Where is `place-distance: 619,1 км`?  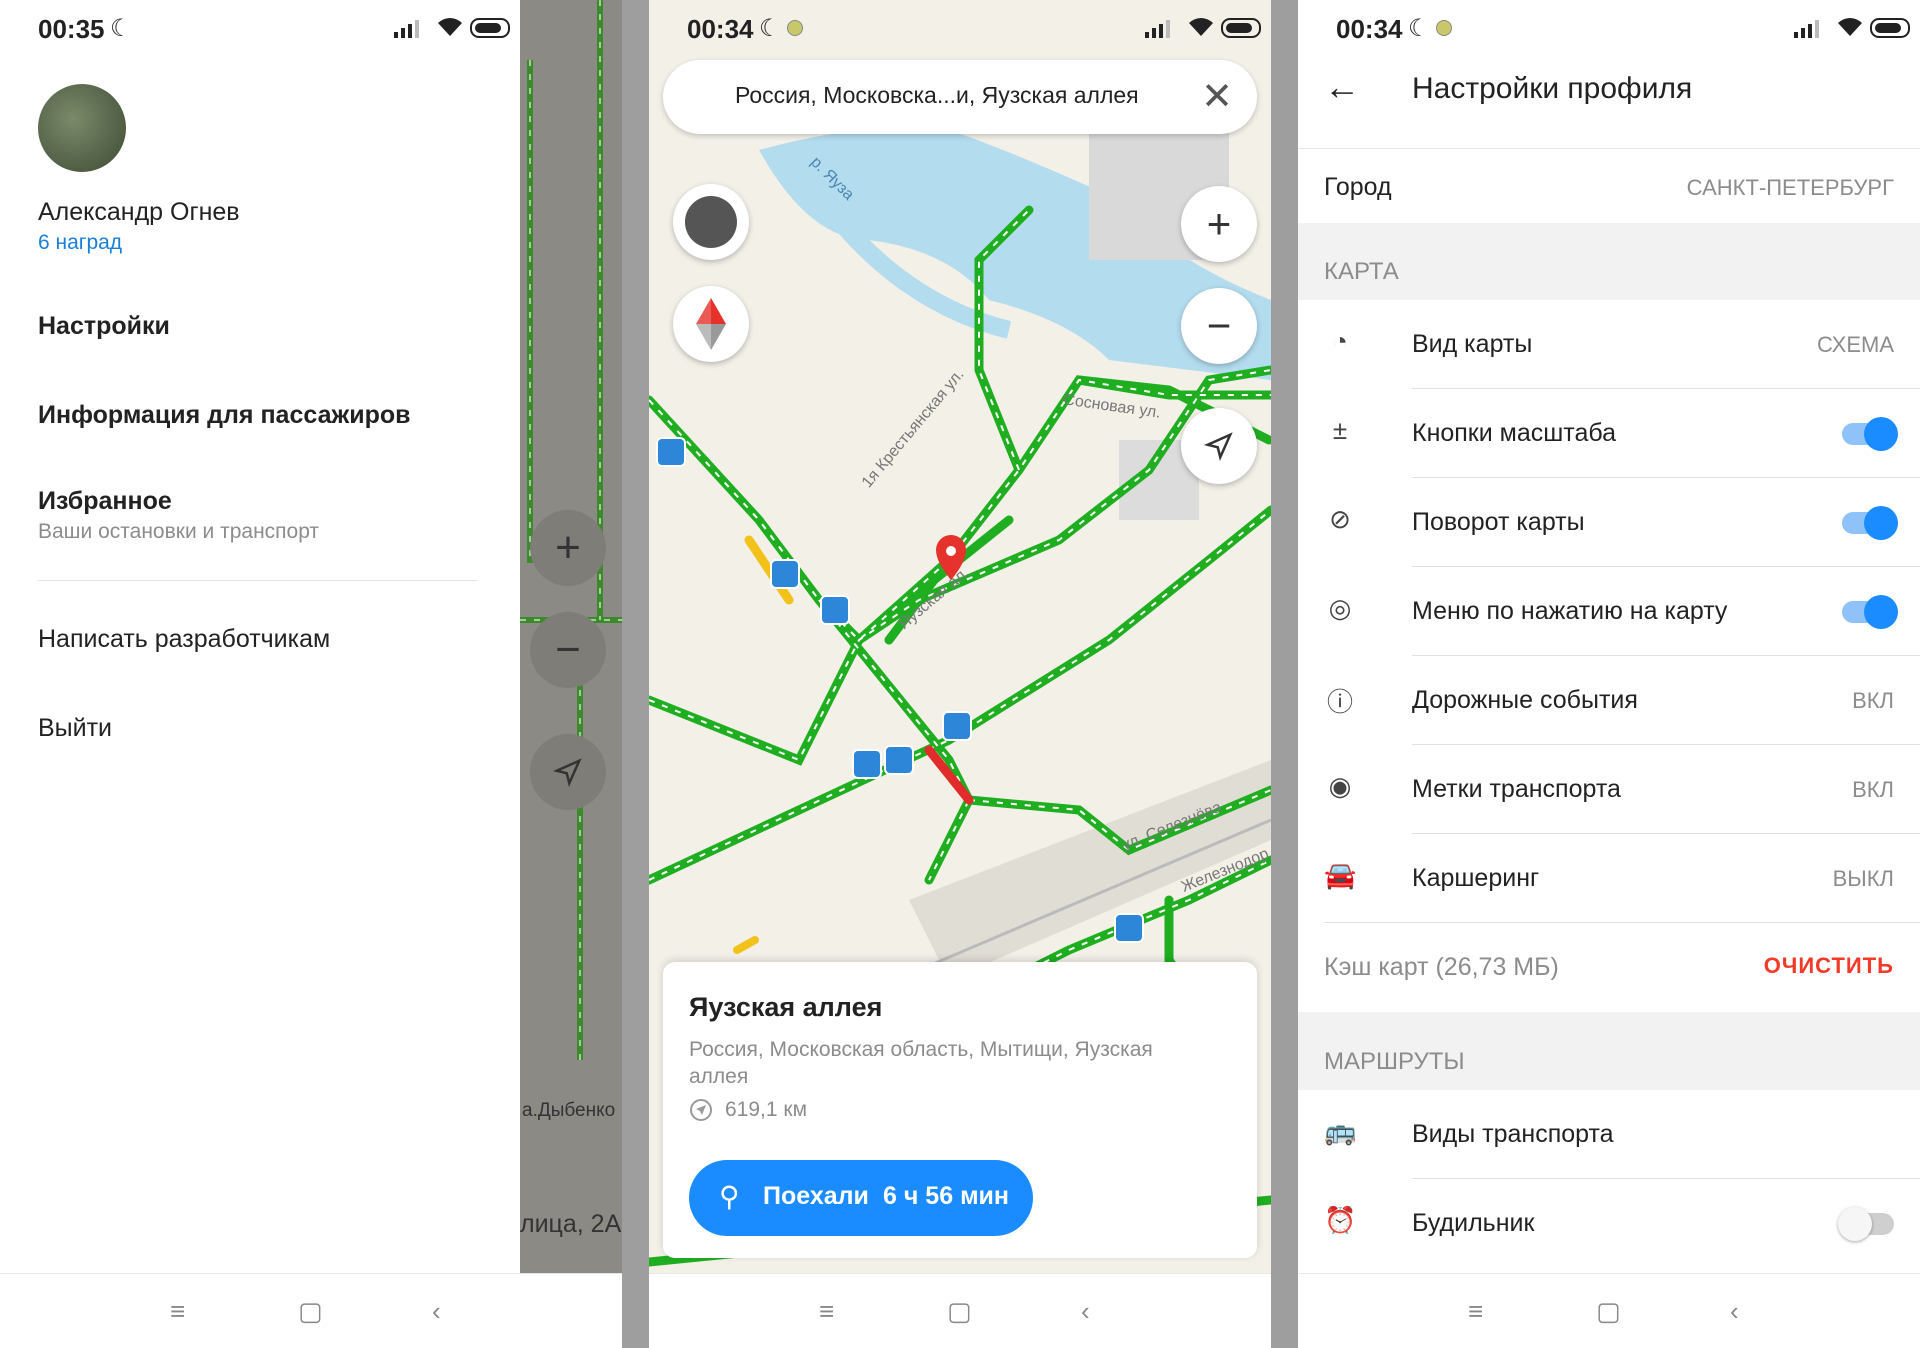 place-distance: 619,1 км is located at coordinates (766, 1109).